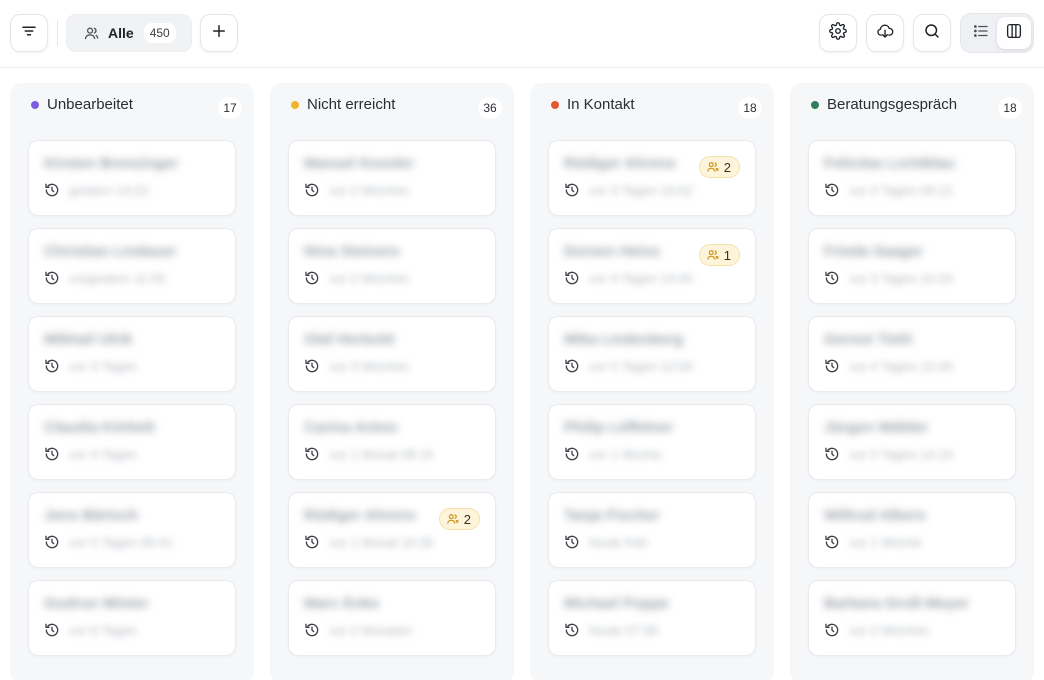 The height and width of the screenshot is (680, 1044). I want to click on list-view-button, so click(981, 33).